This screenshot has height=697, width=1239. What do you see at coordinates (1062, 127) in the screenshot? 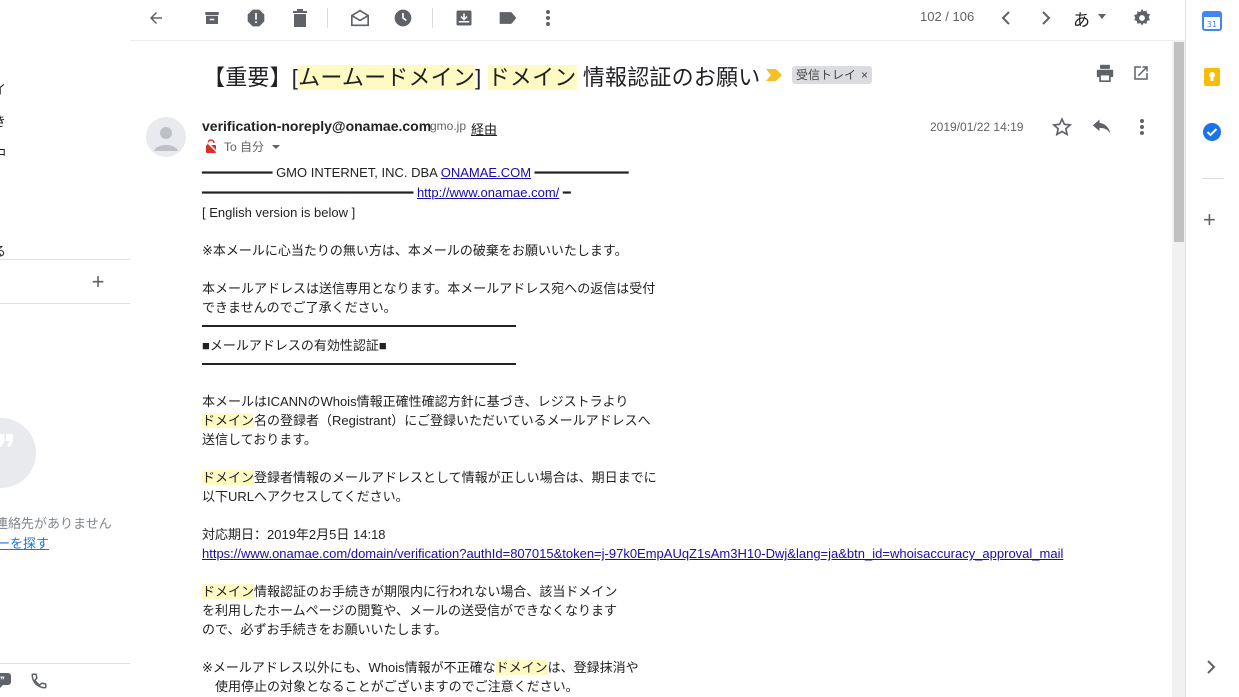
I see `star-icon` at bounding box center [1062, 127].